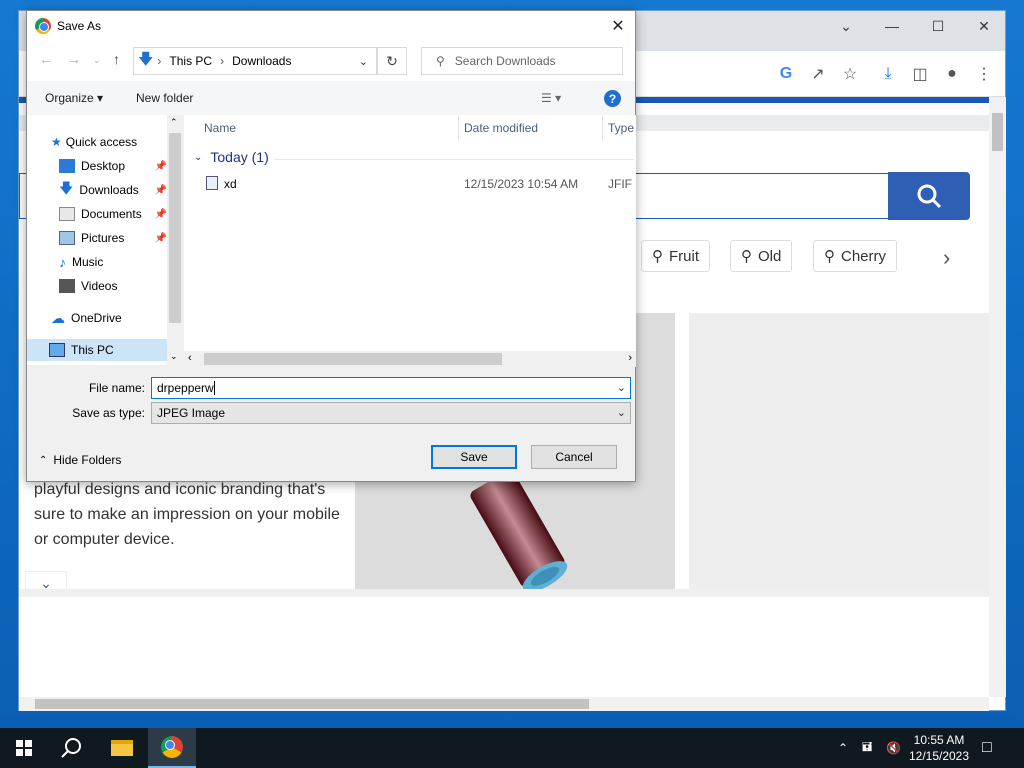 This screenshot has height=768, width=1024. I want to click on nav-pane-scrollbar: ⌃ ⌄, so click(175, 240).